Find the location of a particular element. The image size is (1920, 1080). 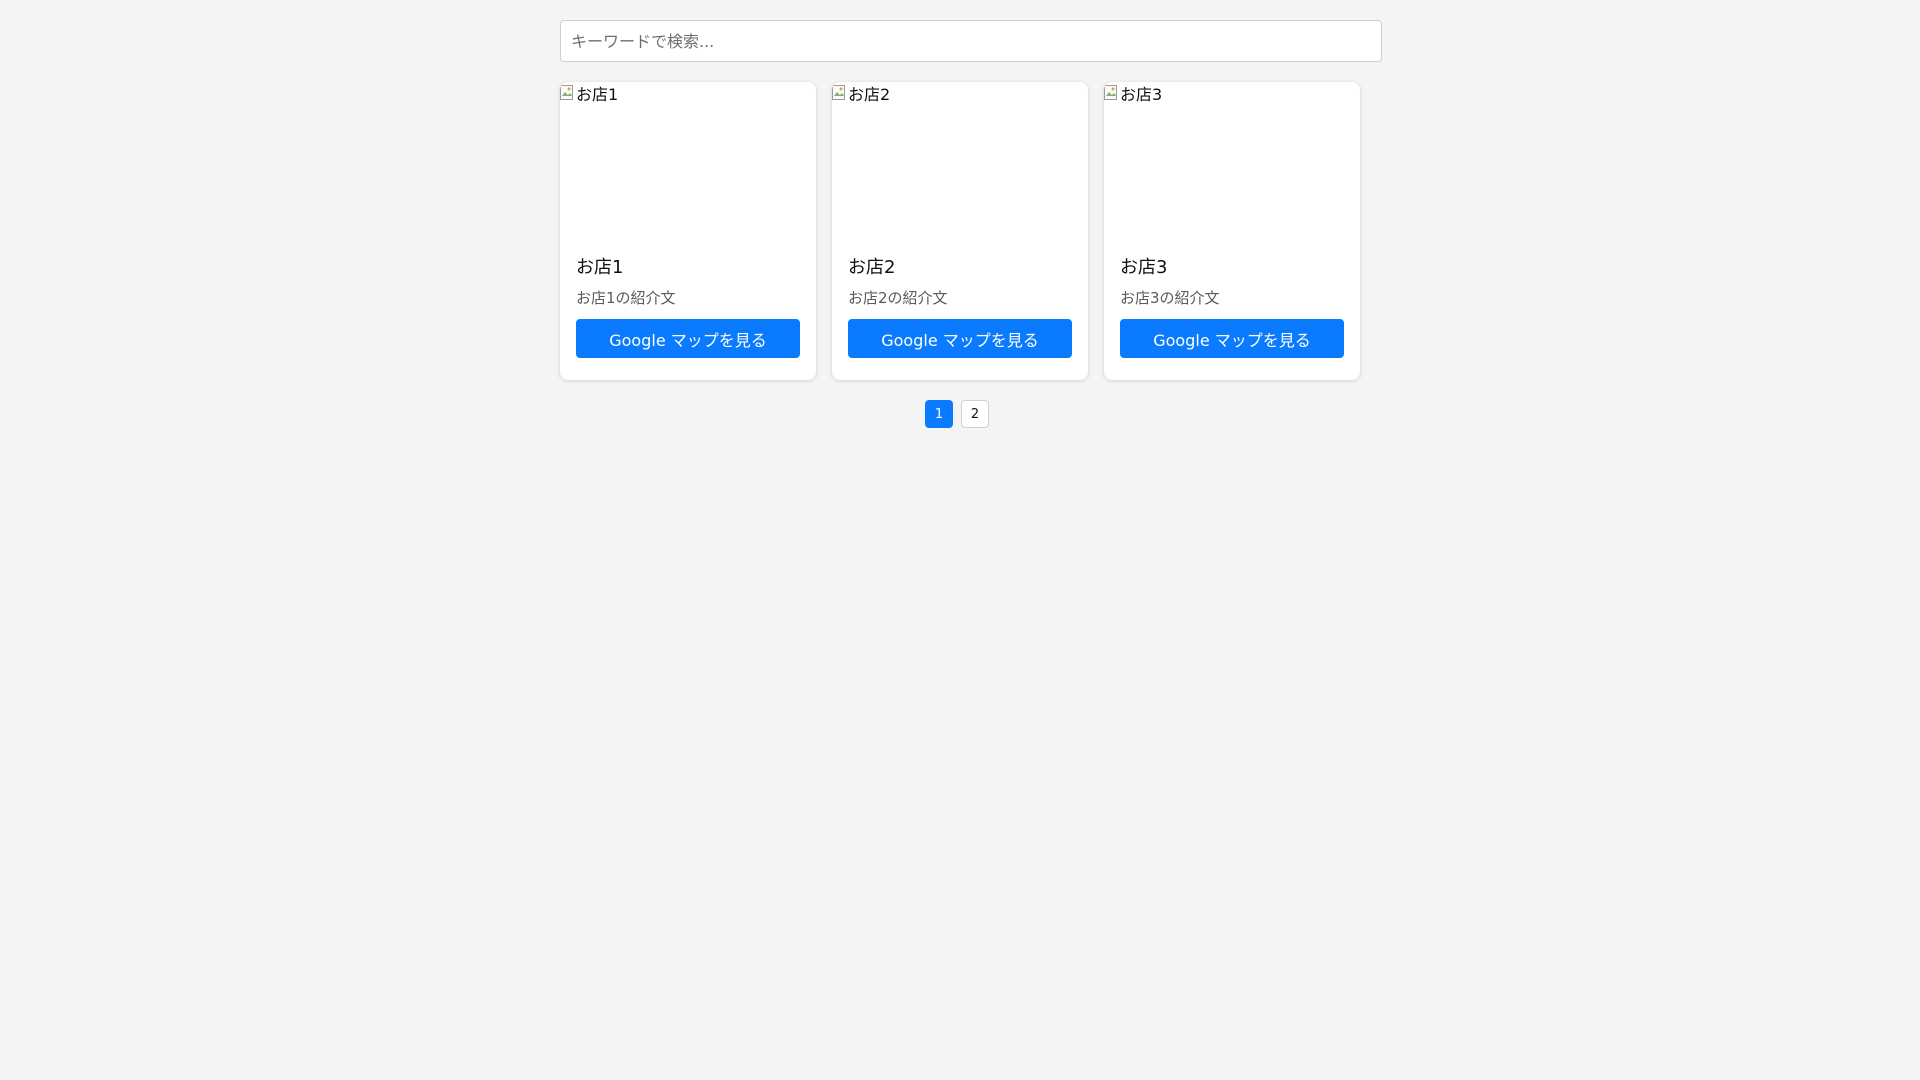

store-description: お店2の紹介文 is located at coordinates (898, 298).